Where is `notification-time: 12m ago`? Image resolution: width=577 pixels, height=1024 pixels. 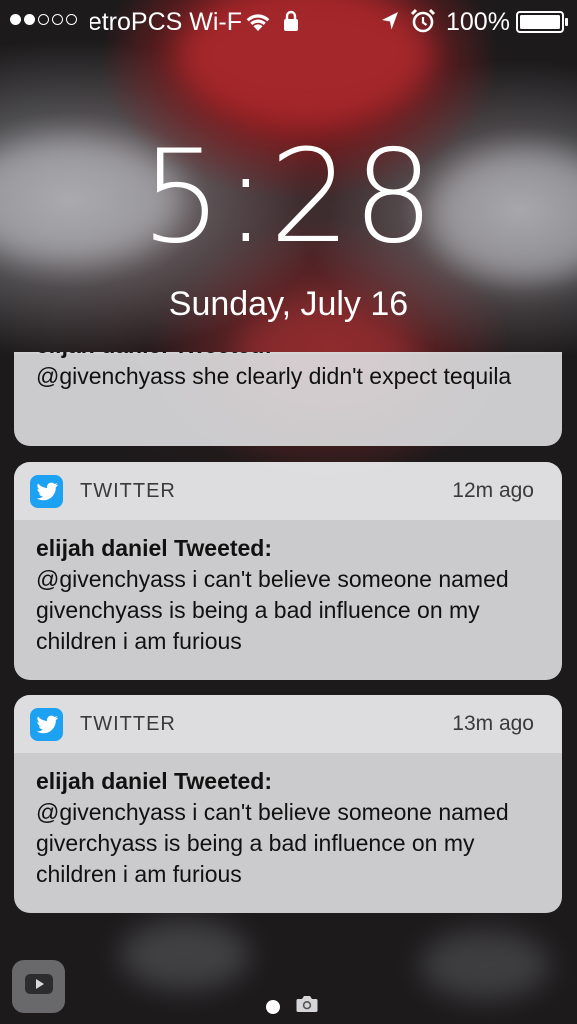
notification-time: 12m ago is located at coordinates (493, 490).